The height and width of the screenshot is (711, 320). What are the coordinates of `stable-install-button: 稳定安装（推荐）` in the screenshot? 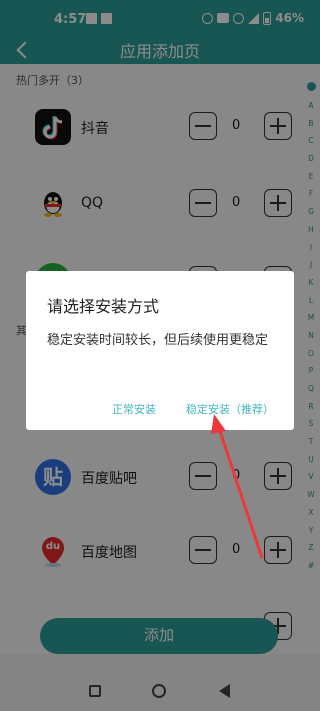 It's located at (230, 409).